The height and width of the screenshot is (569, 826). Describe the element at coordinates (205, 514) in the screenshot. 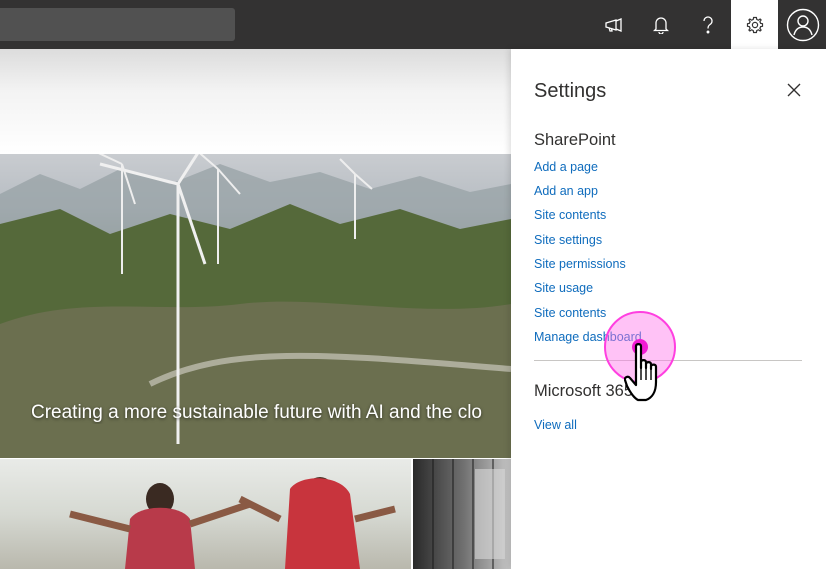

I see `news-tile-children-image` at that location.